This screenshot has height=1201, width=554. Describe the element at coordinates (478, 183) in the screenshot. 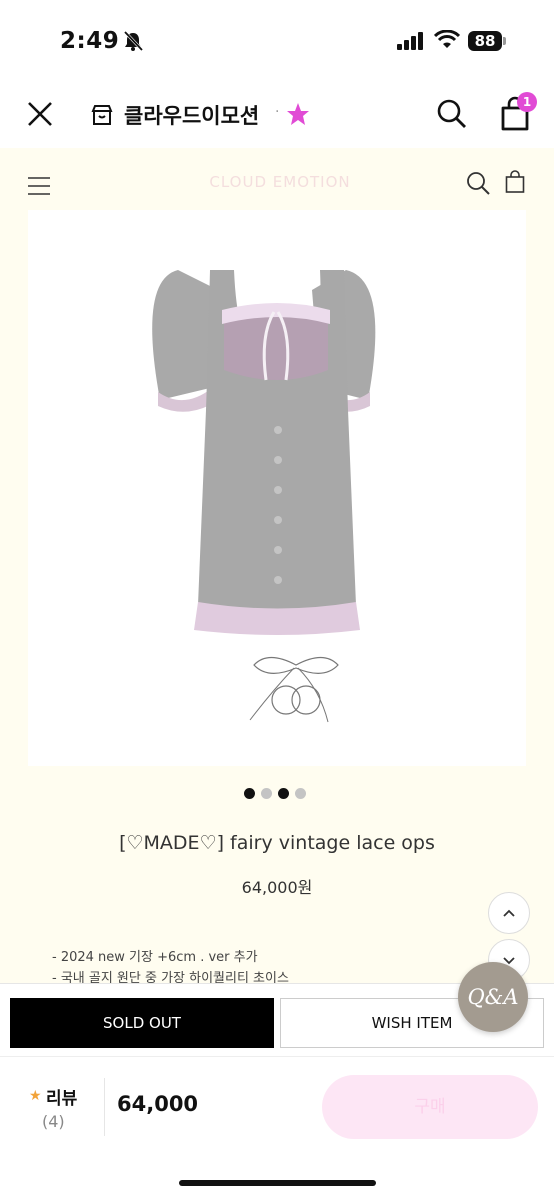

I see `shop-search-icon` at that location.